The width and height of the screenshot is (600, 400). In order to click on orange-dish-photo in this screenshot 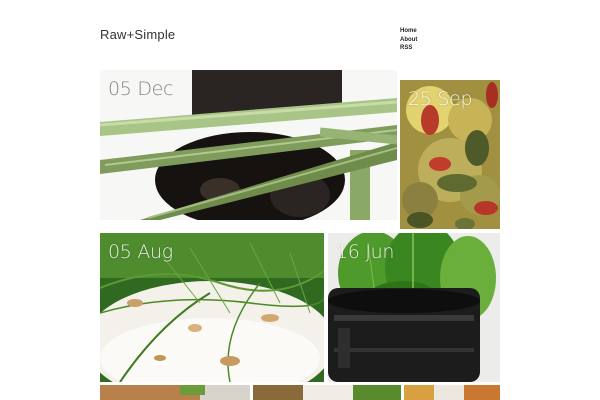, I will do `click(452, 392)`.